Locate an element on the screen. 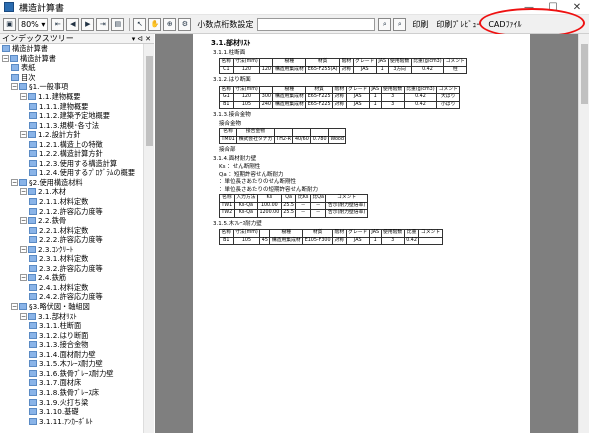 Image resolution: width=589 pixels, height=433 pixels. page-last-icon: ⇥ is located at coordinates (103, 24).